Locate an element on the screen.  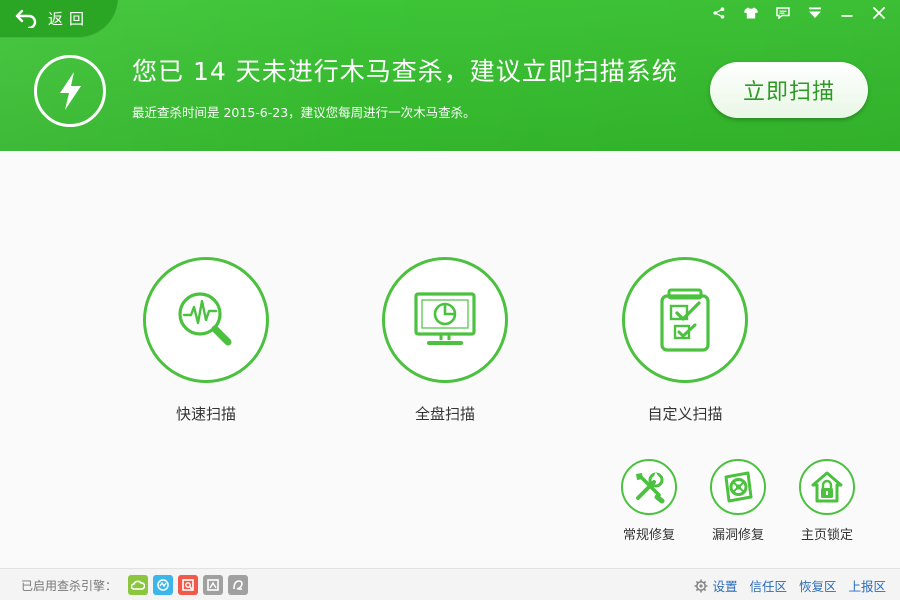
homepage-lock-circle is located at coordinates (827, 487).